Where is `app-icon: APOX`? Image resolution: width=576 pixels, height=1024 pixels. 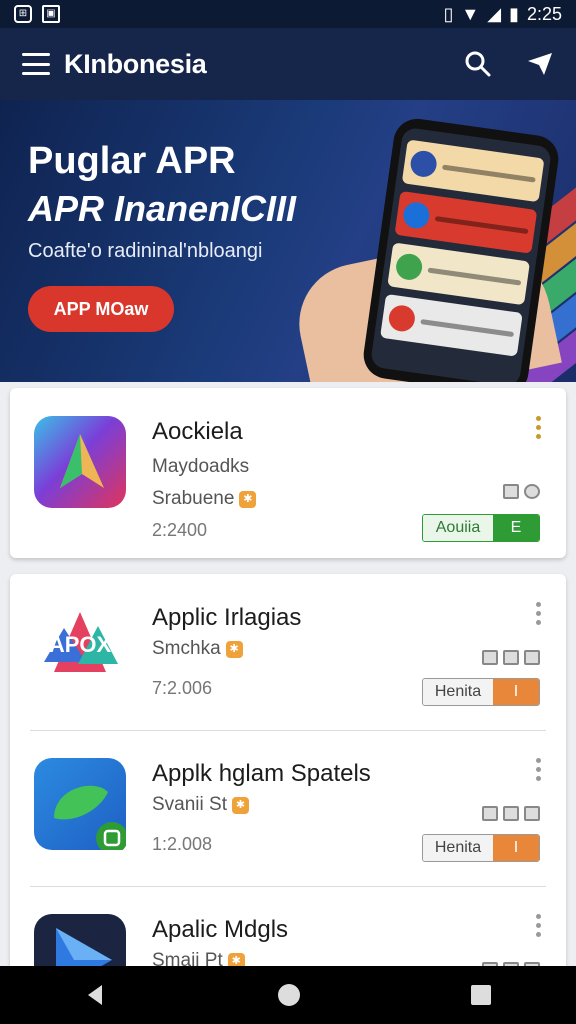
app-icon: APOX is located at coordinates (80, 648).